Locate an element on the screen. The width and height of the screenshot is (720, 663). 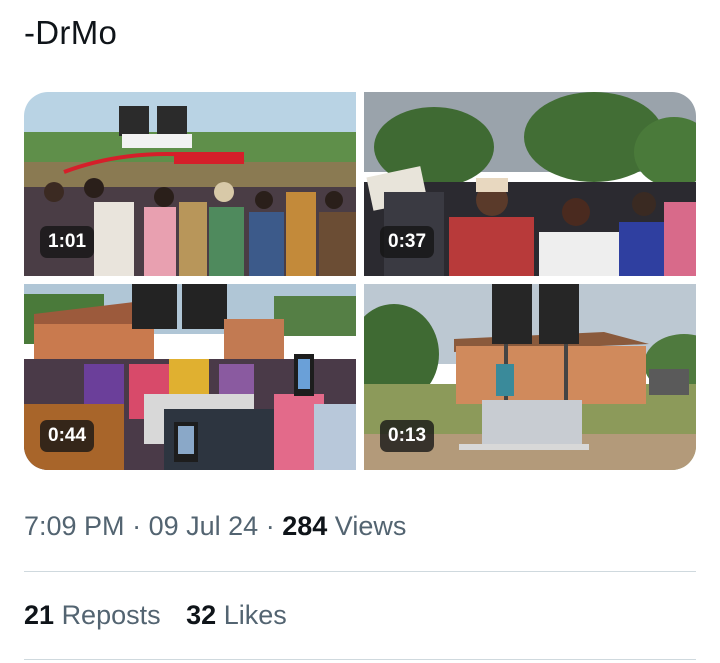
video-thumbnail-2: 0:37 is located at coordinates (530, 184).